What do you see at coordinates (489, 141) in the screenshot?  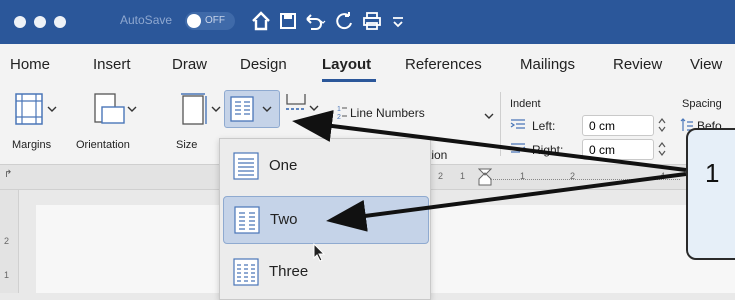 I see `arrow-to-columns-button` at bounding box center [489, 141].